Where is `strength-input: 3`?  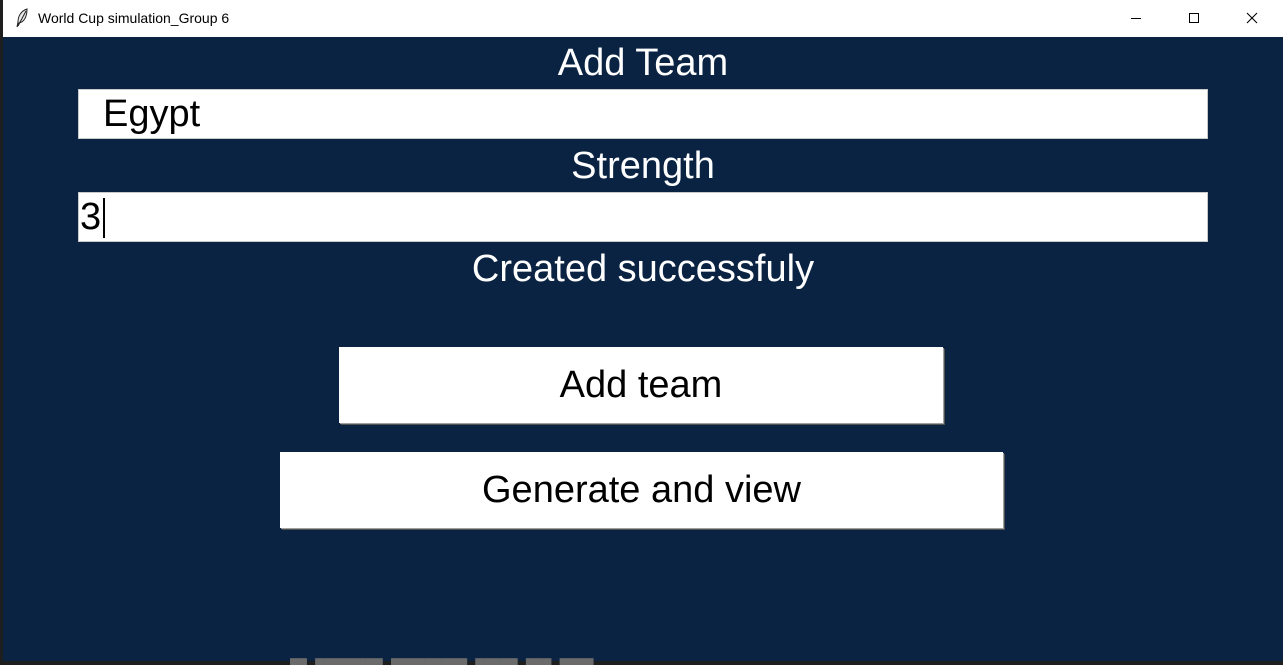 strength-input: 3 is located at coordinates (643, 217).